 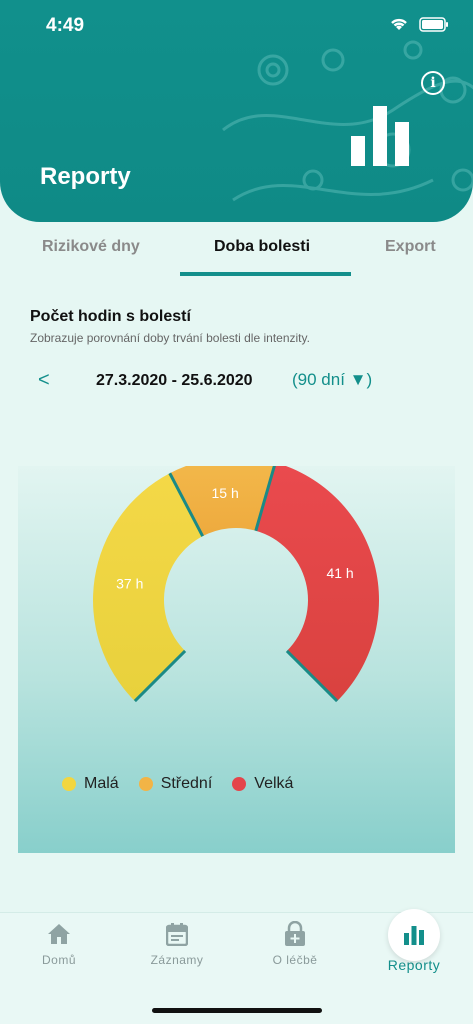 What do you see at coordinates (85, 176) in the screenshot?
I see `page-title: Reporty` at bounding box center [85, 176].